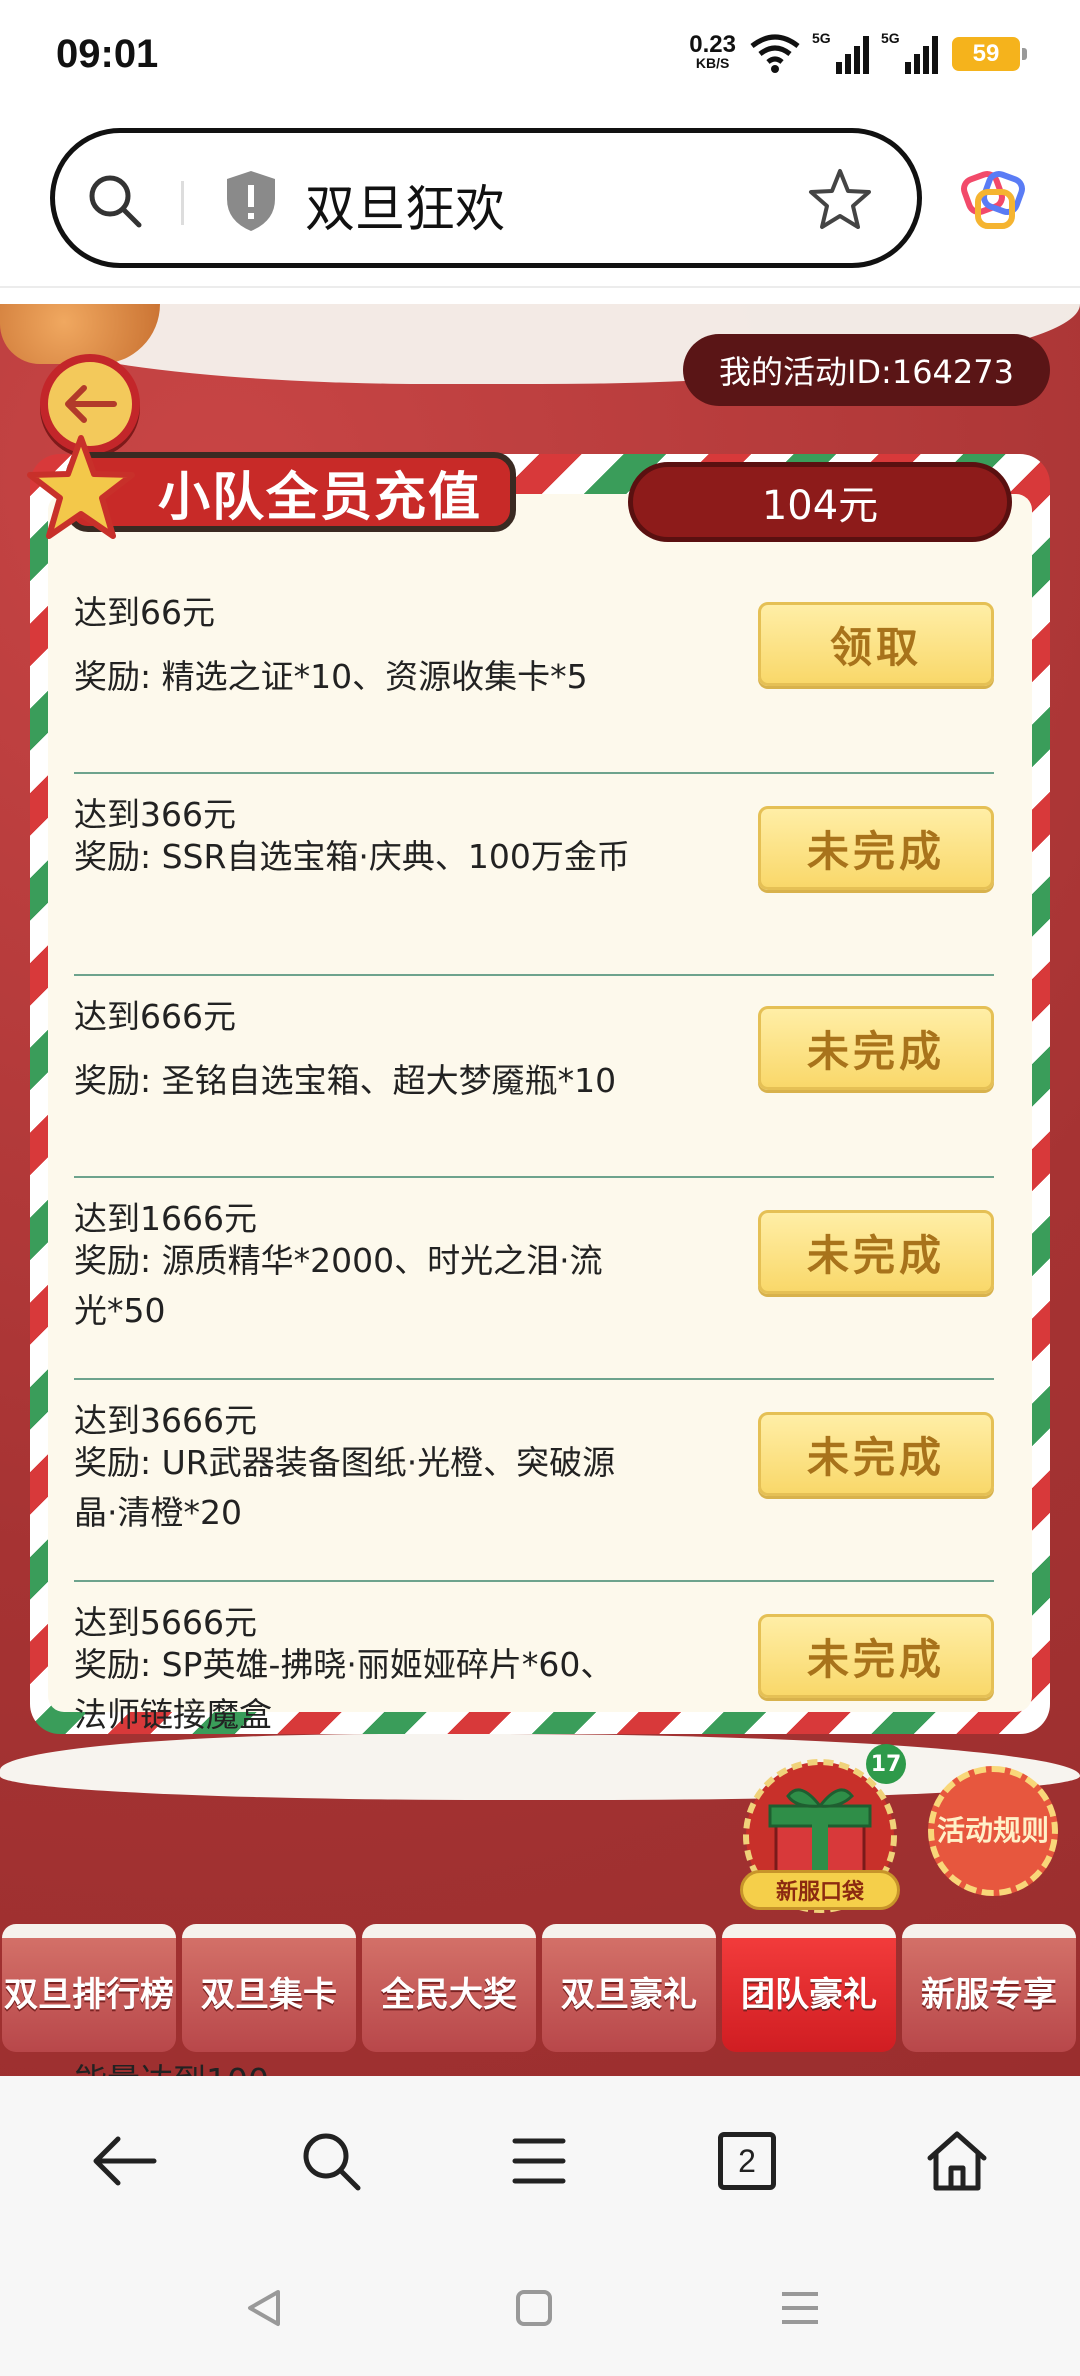  I want to click on task-reward: 奖励: SP英雄-拂晓·丽姬娅碎片*60、法师链接魔盒, so click(344, 1689).